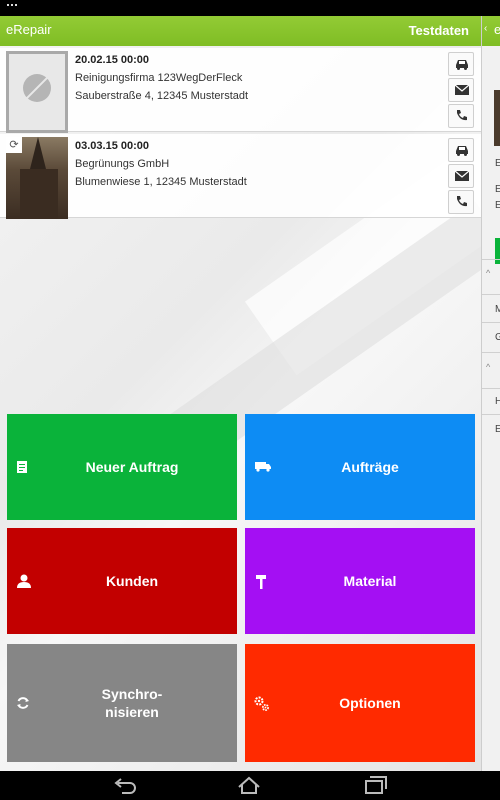 This screenshot has height=800, width=500. Describe the element at coordinates (497, 29) in the screenshot. I see `side-panel-title: e` at that location.